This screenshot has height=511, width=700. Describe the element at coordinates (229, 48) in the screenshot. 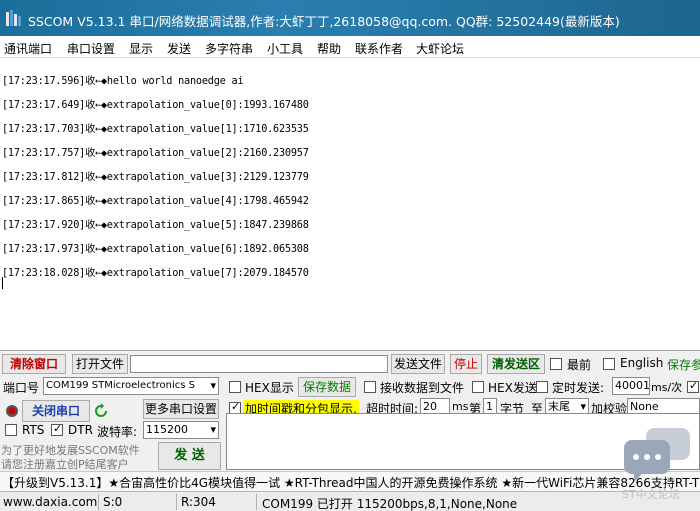

I see `menu-multi-string: 多字符串` at that location.